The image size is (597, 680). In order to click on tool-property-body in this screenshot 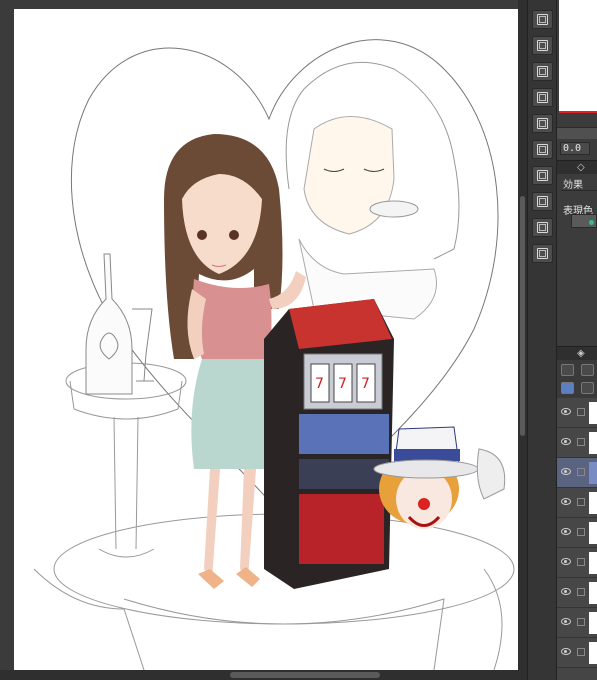, I will do `click(577, 289)`.